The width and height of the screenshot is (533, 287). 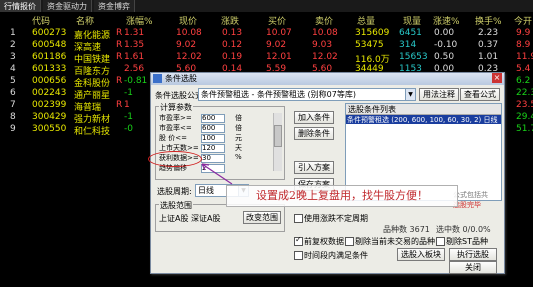 What do you see at coordinates (298, 255) in the screenshot?
I see `time-range-checkbox` at bounding box center [298, 255].